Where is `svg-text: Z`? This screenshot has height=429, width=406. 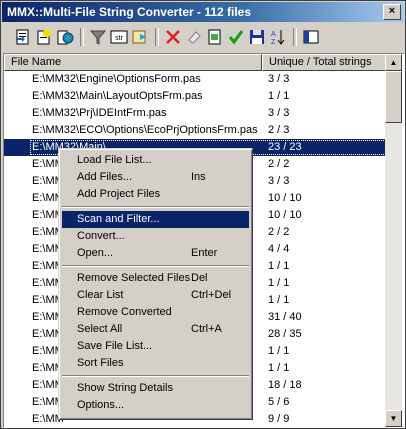
svg-text: Z is located at coordinates (273, 42).